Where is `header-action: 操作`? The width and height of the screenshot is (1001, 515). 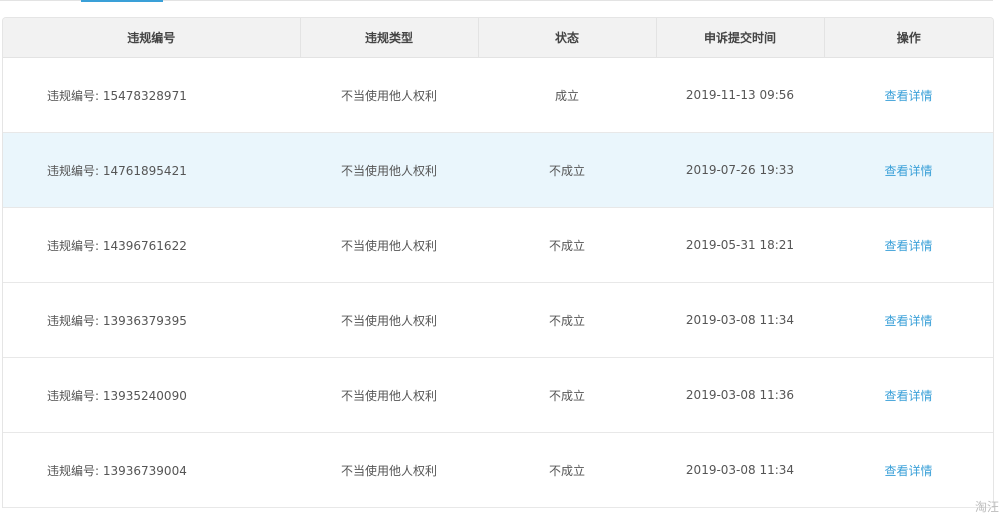 header-action: 操作 is located at coordinates (908, 38).